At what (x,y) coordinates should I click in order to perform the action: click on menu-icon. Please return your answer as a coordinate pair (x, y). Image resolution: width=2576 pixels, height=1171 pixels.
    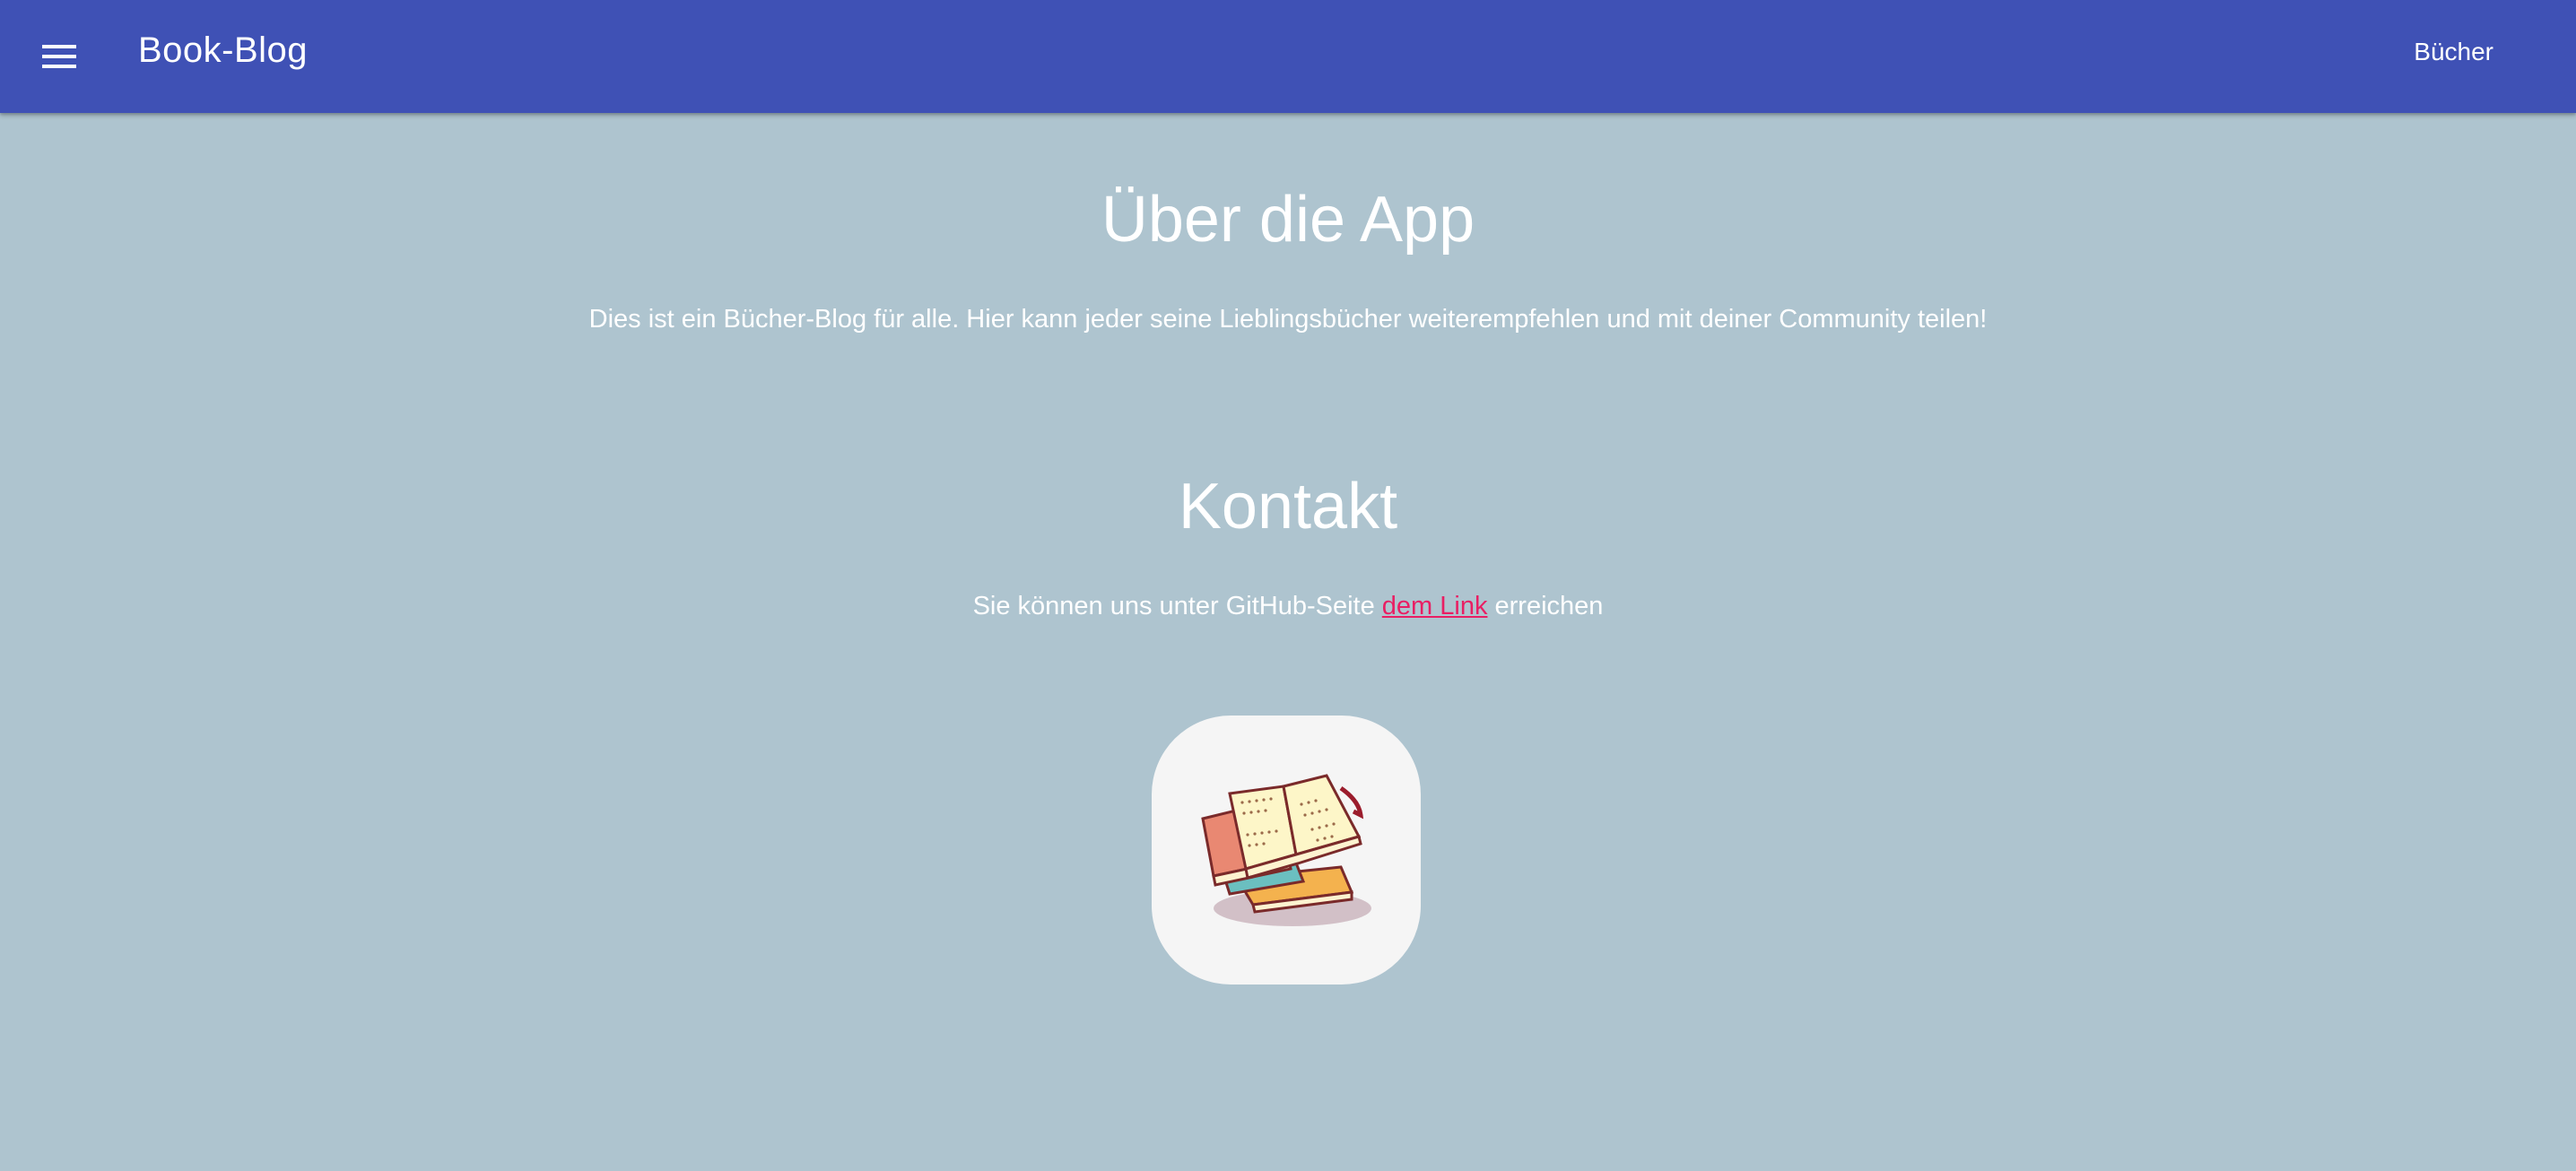
    Looking at the image, I should click on (59, 56).